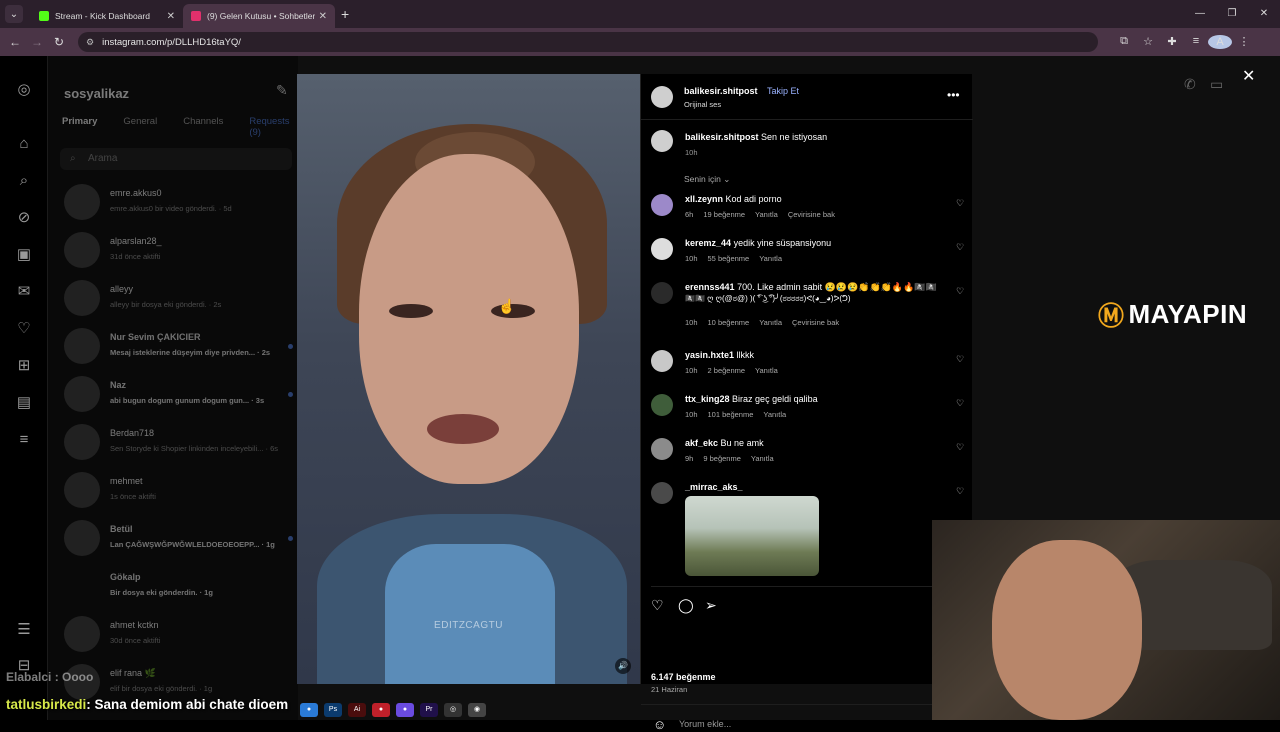 This screenshot has width=1280, height=732. What do you see at coordinates (711, 605) in the screenshot?
I see `share-icon: ➢` at bounding box center [711, 605].